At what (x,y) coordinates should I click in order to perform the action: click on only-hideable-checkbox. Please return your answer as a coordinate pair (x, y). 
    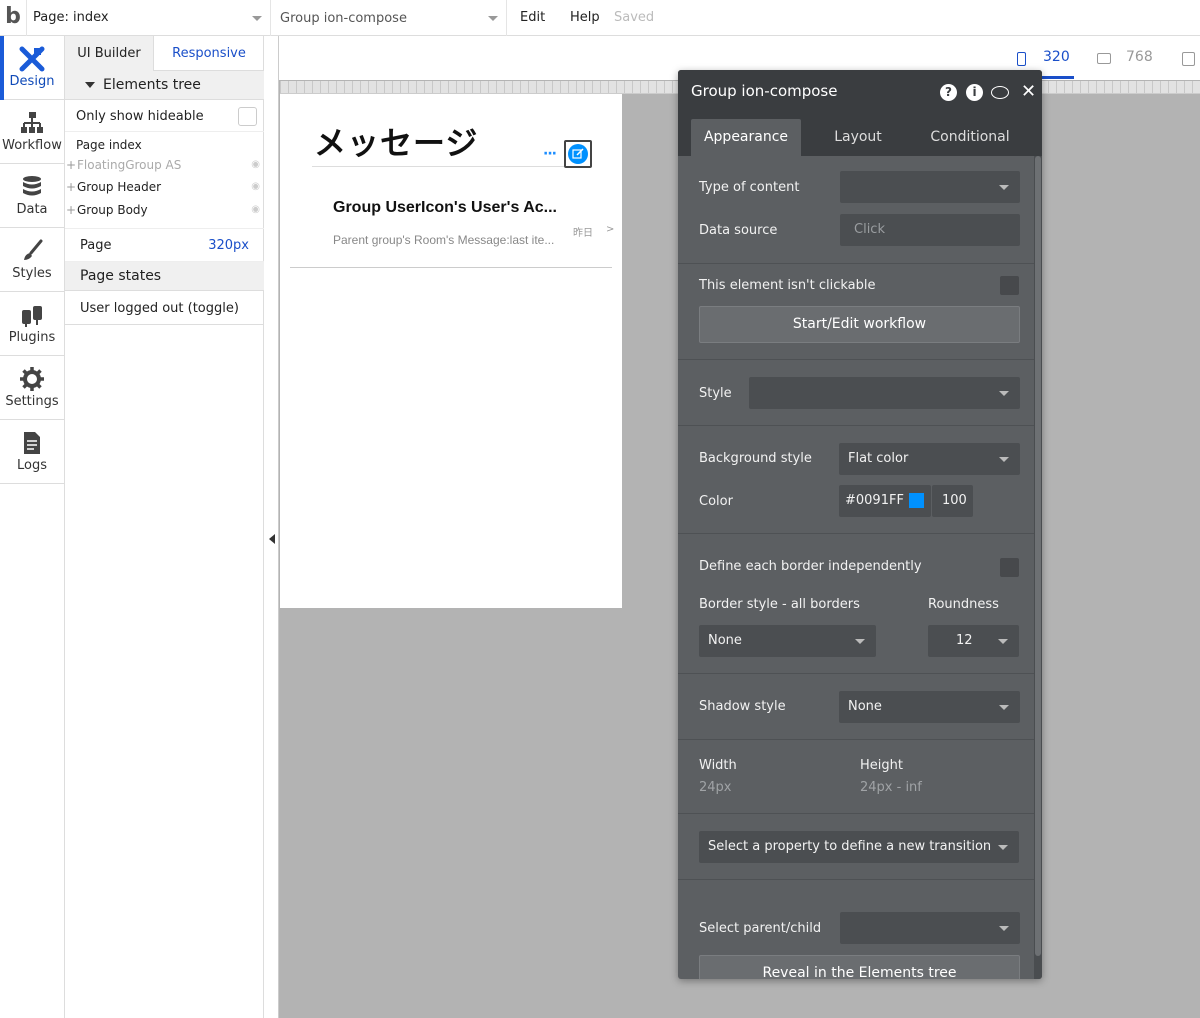
    Looking at the image, I should click on (247, 116).